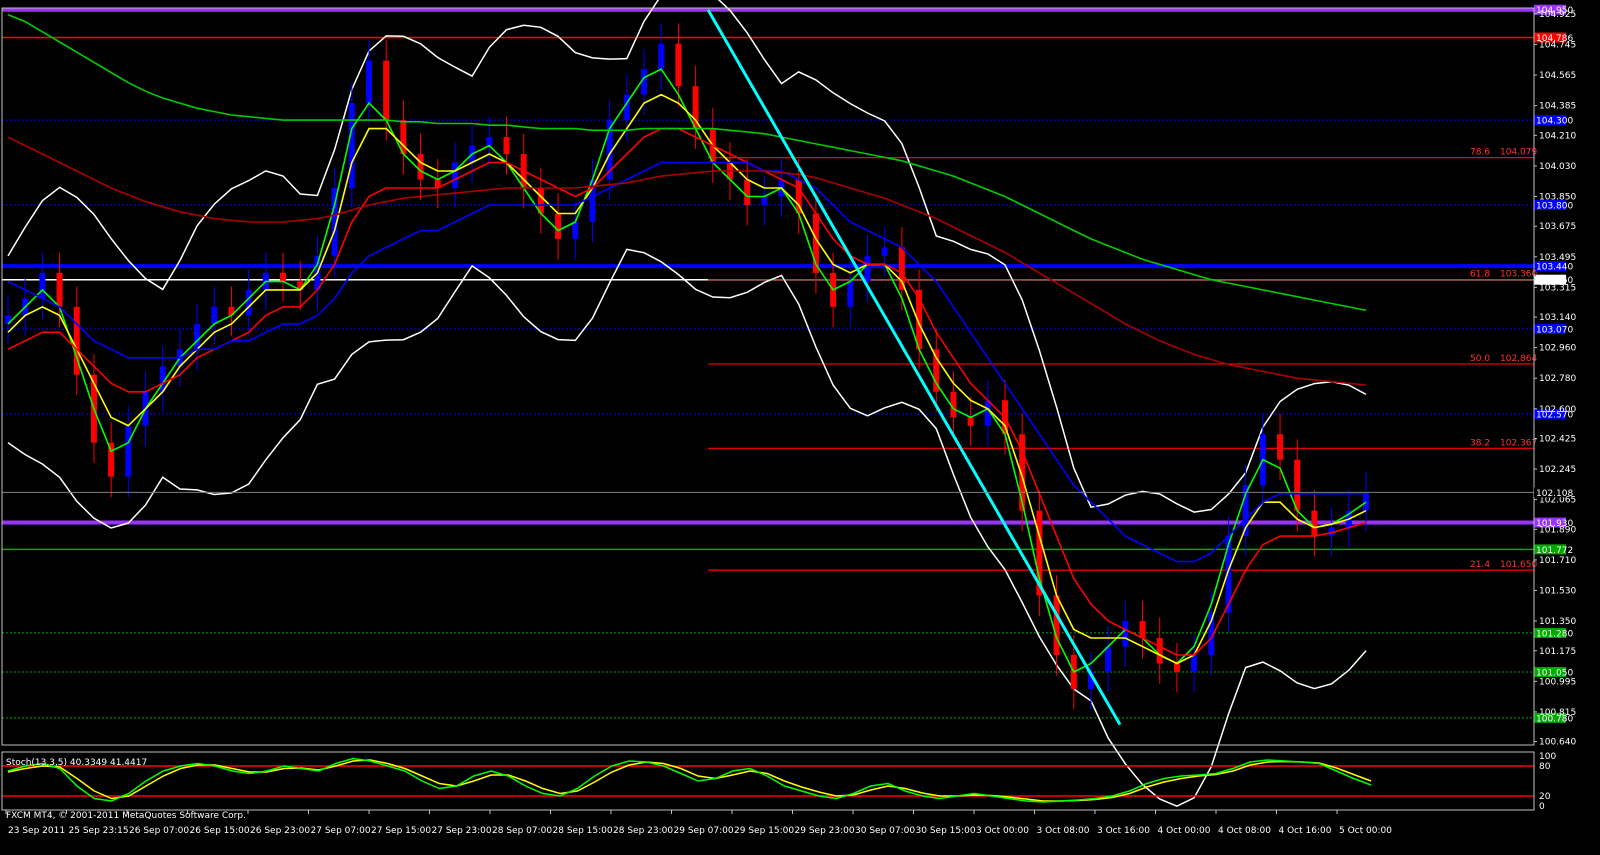 The width and height of the screenshot is (1600, 855). Describe the element at coordinates (1557, 288) in the screenshot. I see `price-label-9: 103.315` at that location.